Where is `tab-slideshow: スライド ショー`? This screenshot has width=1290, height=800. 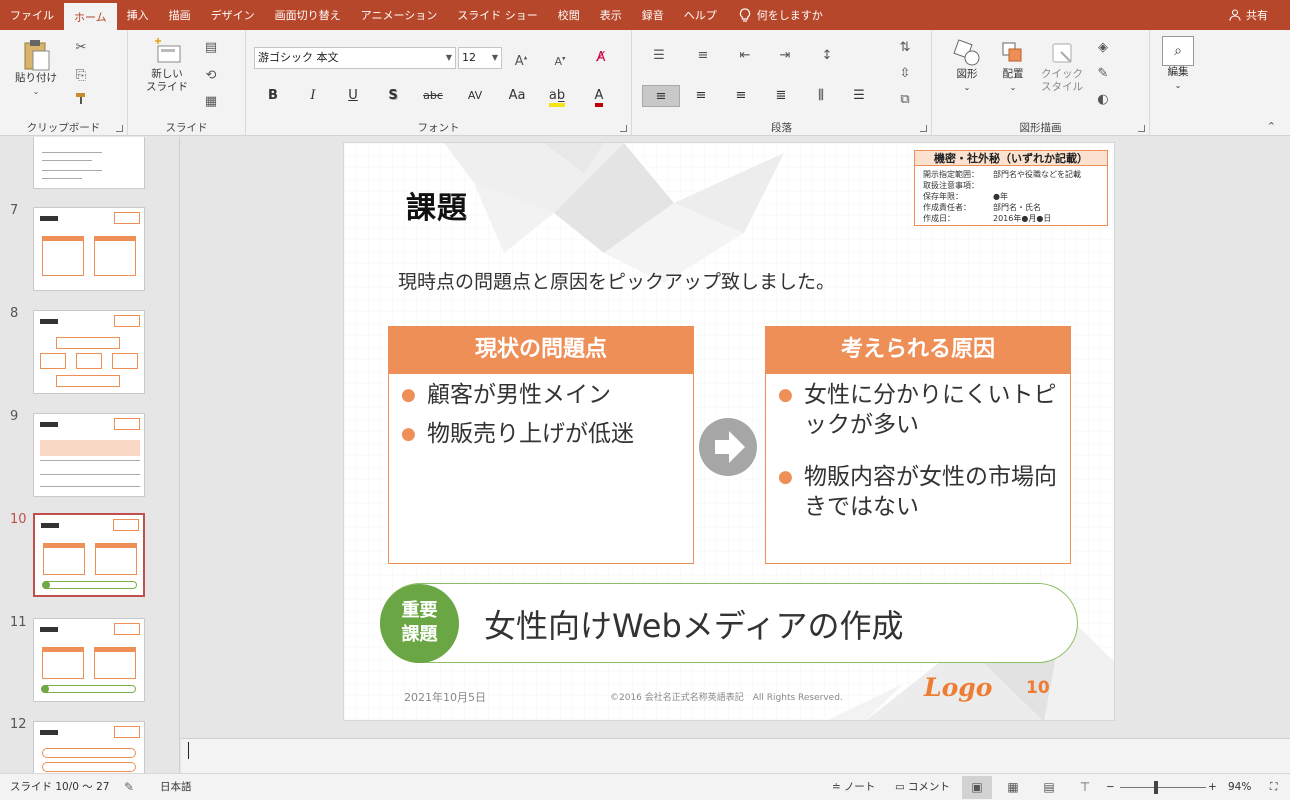 tab-slideshow: スライド ショー is located at coordinates (497, 15).